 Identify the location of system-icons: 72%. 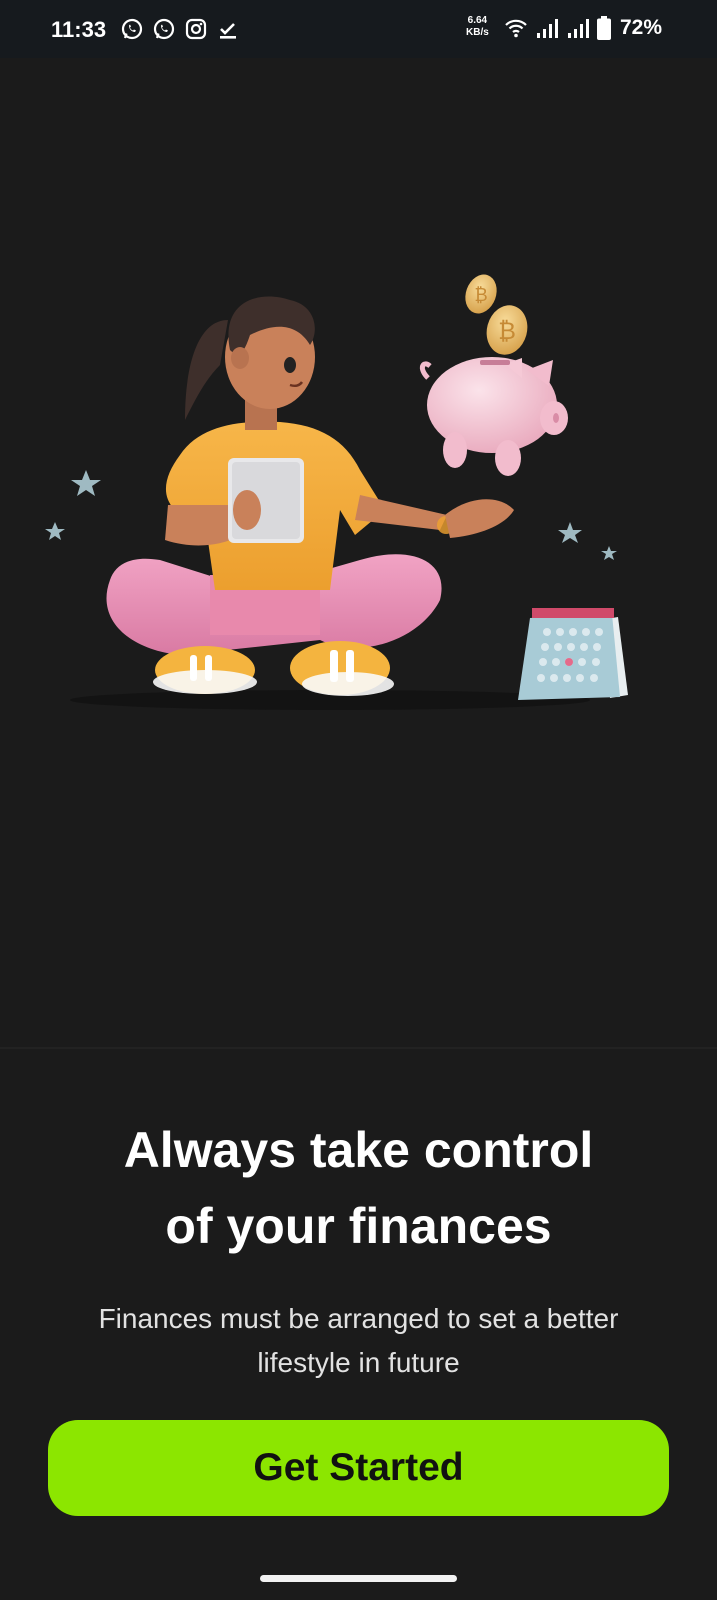
(583, 28).